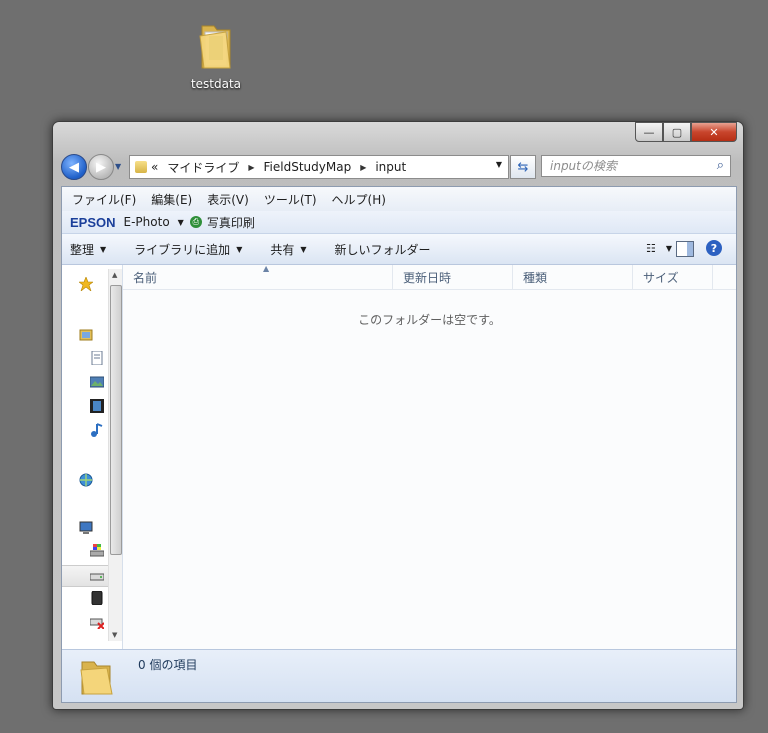  I want to click on history-dropdown-icon: ▼, so click(118, 166).